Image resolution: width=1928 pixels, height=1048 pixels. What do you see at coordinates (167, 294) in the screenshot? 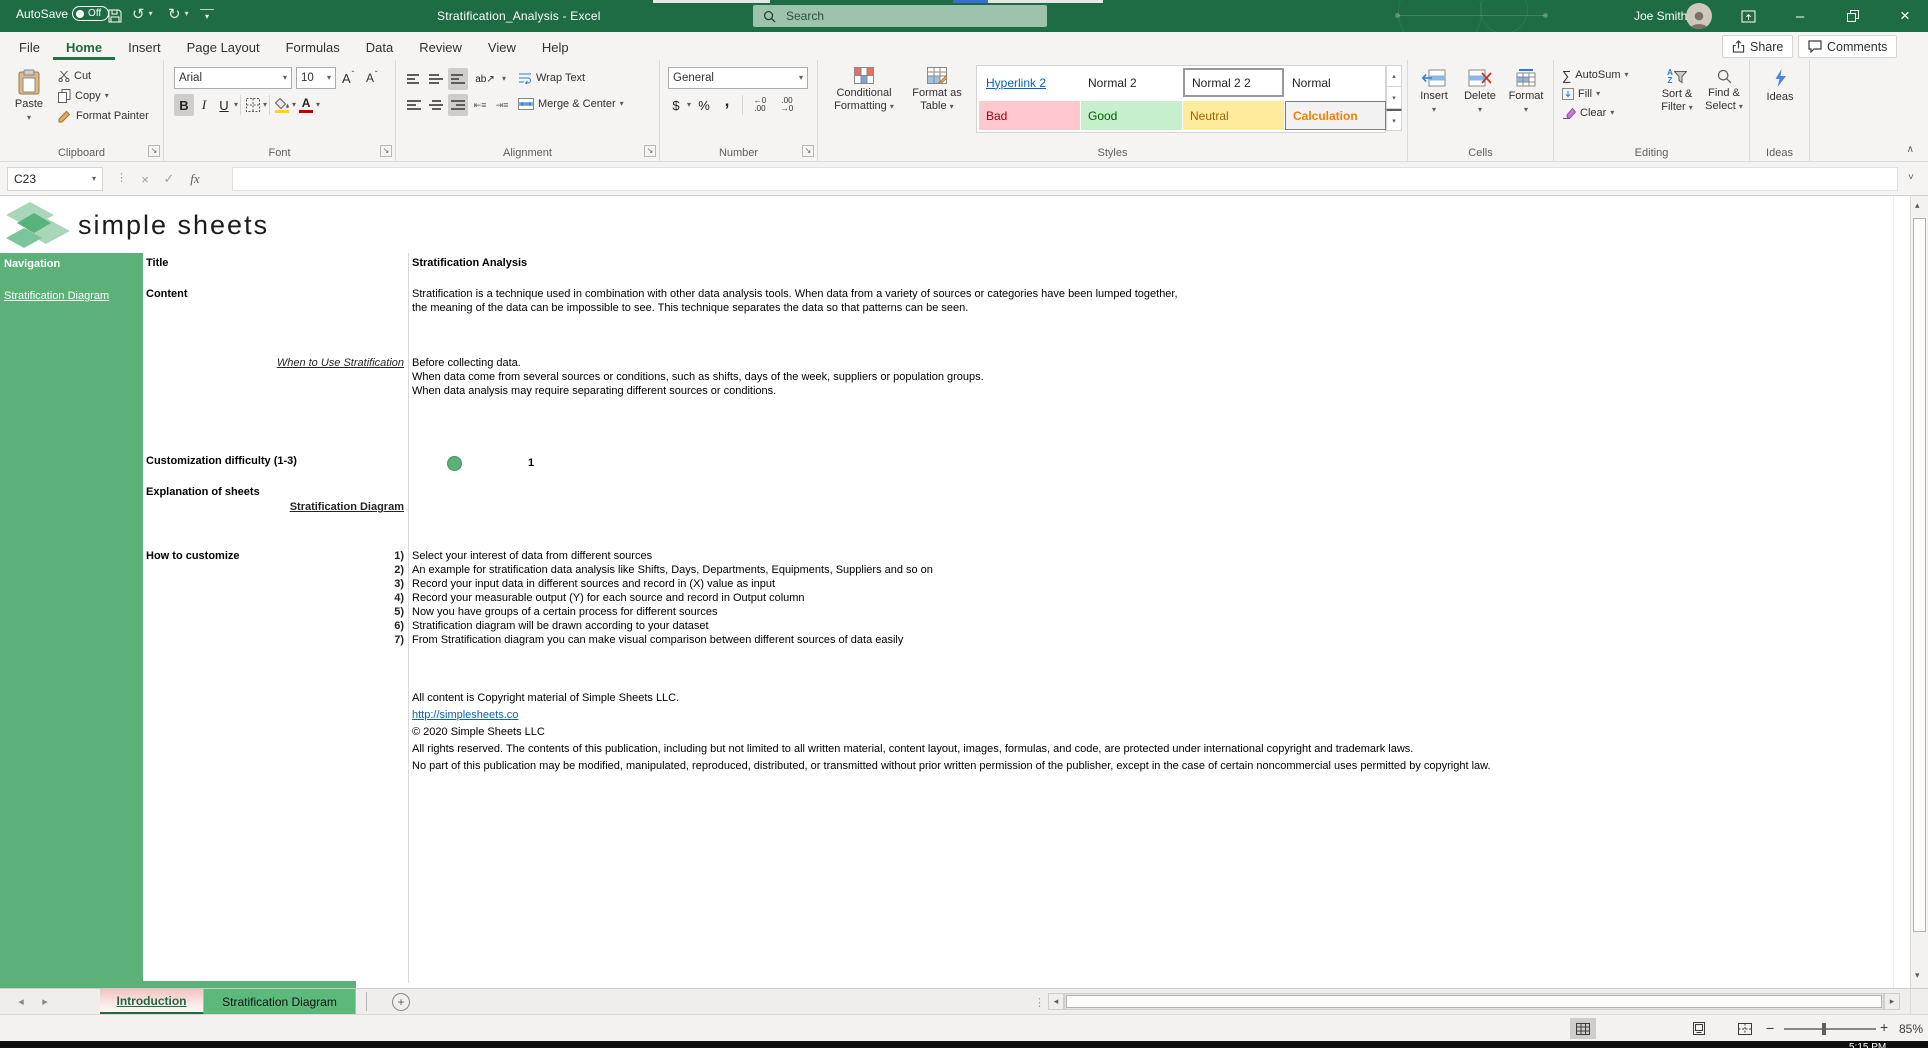
I see `row-content-label: Content` at bounding box center [167, 294].